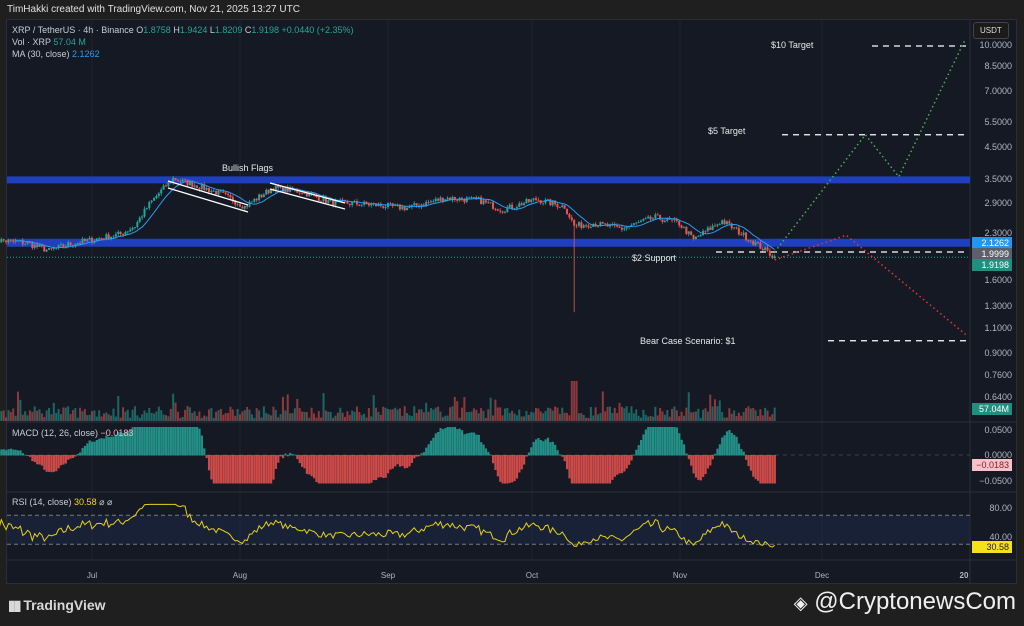 The width and height of the screenshot is (1024, 626). What do you see at coordinates (727, 131) in the screenshot?
I see `target-5-label: $5 Target` at bounding box center [727, 131].